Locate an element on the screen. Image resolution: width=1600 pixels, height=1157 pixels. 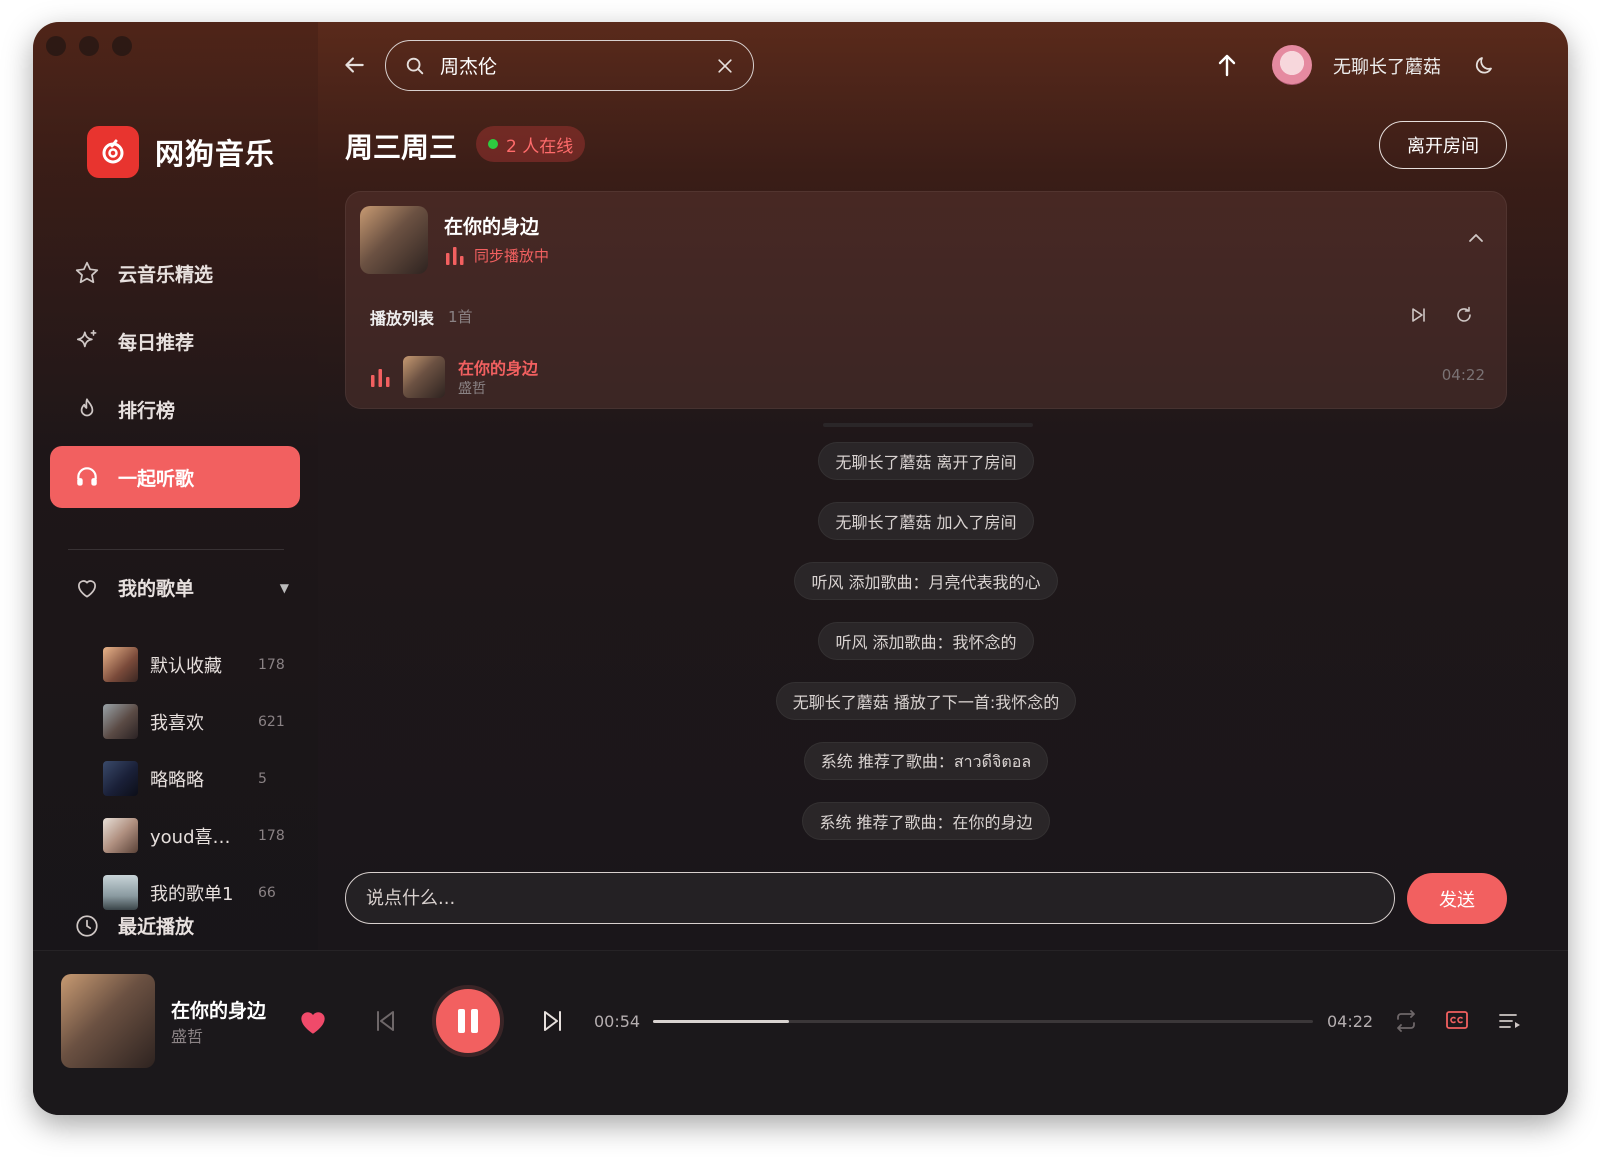
scrolled-message-stub is located at coordinates (928, 425).